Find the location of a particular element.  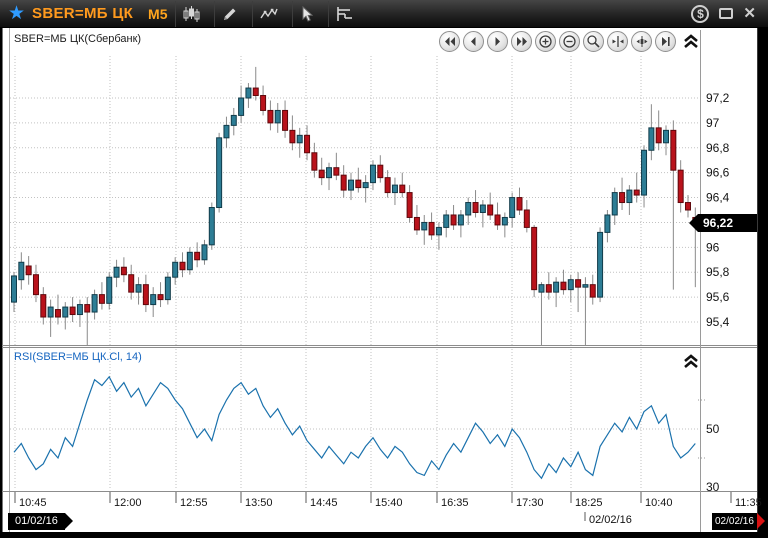

date-label-middle: 02/02/16 is located at coordinates (610, 520).